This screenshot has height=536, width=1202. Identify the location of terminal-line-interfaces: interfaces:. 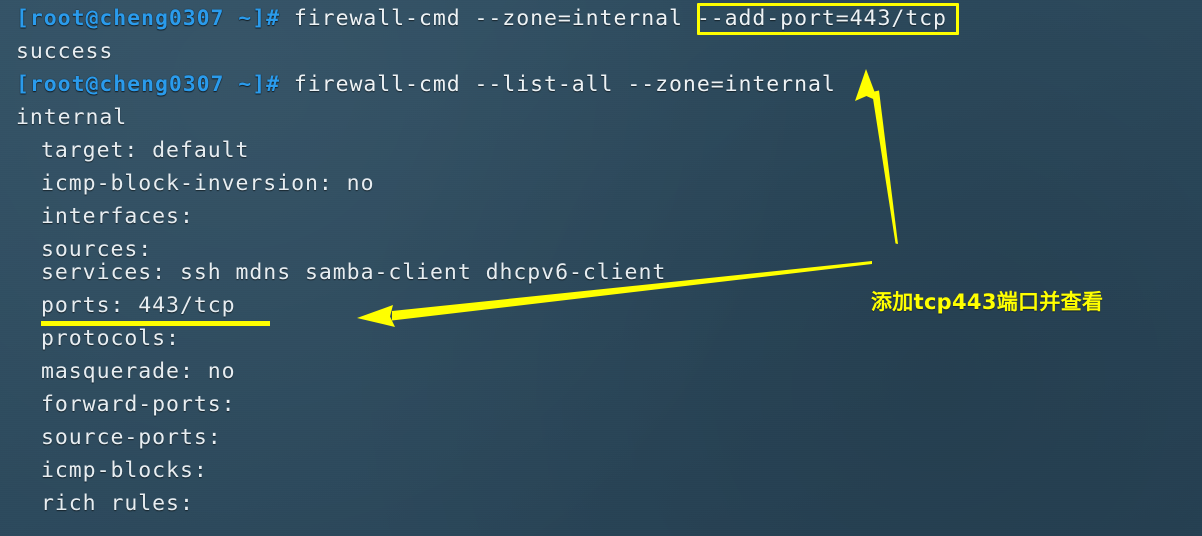
(117, 216).